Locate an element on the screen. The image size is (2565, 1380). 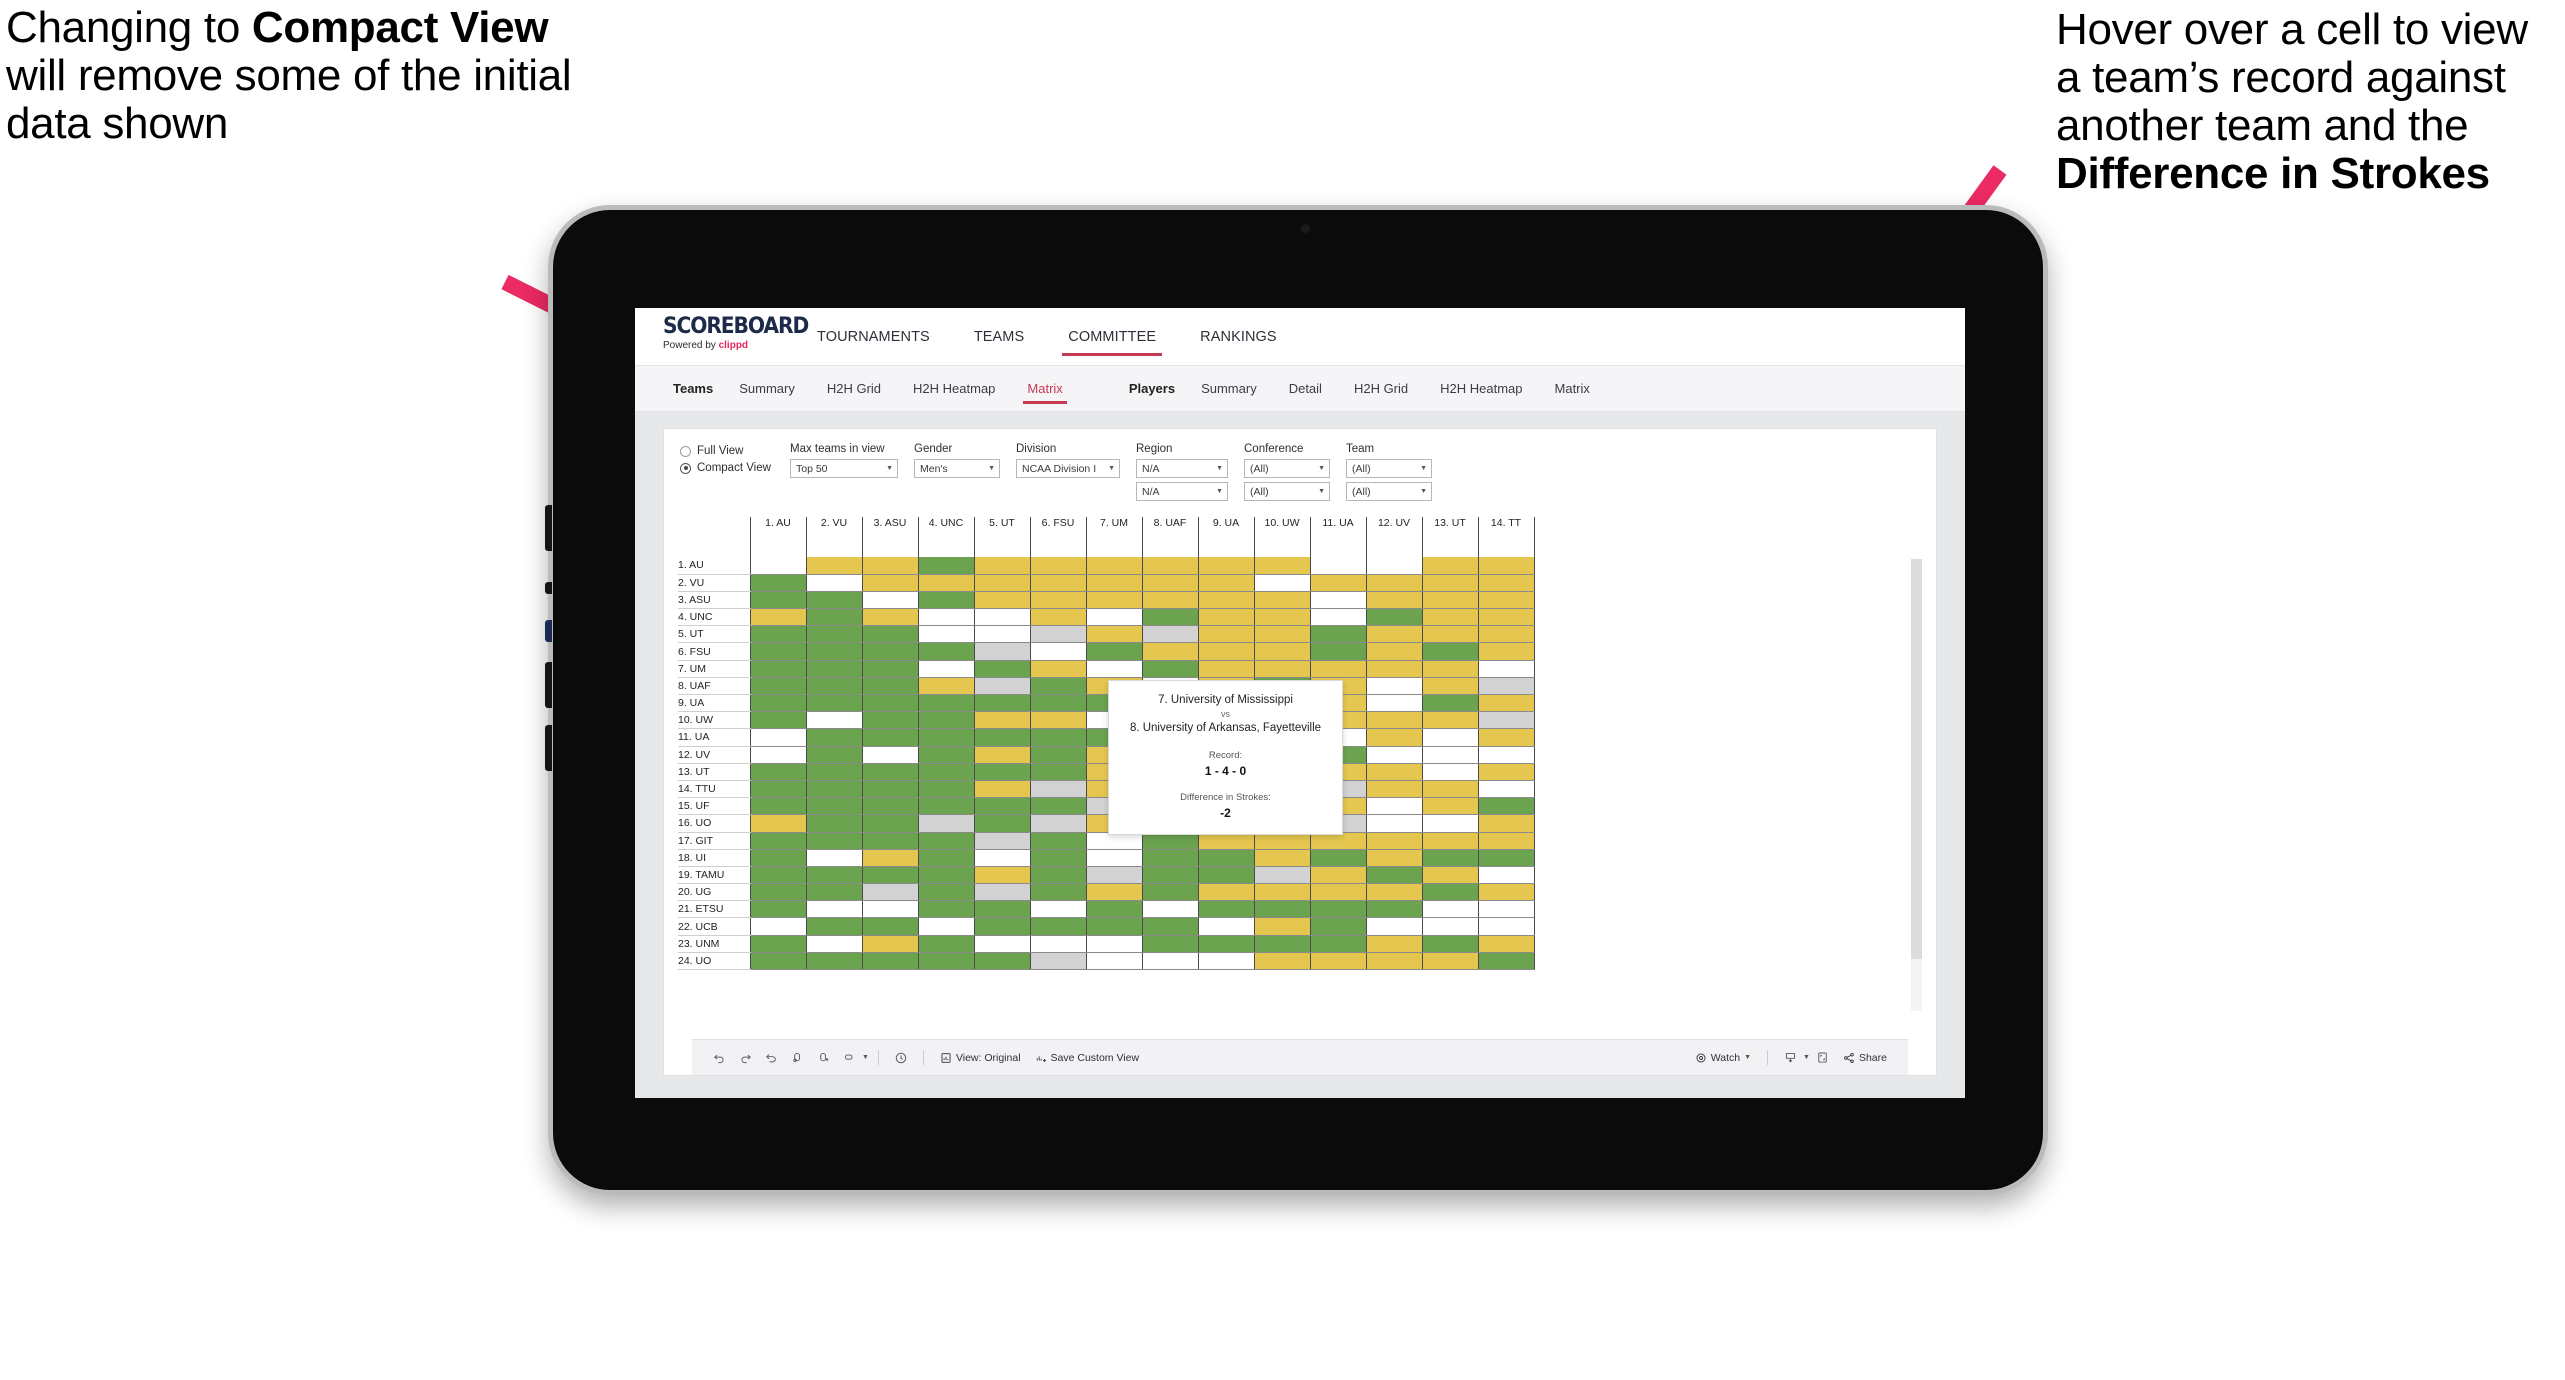
matrix-column-header: 11. UA is located at coordinates (1338, 537).